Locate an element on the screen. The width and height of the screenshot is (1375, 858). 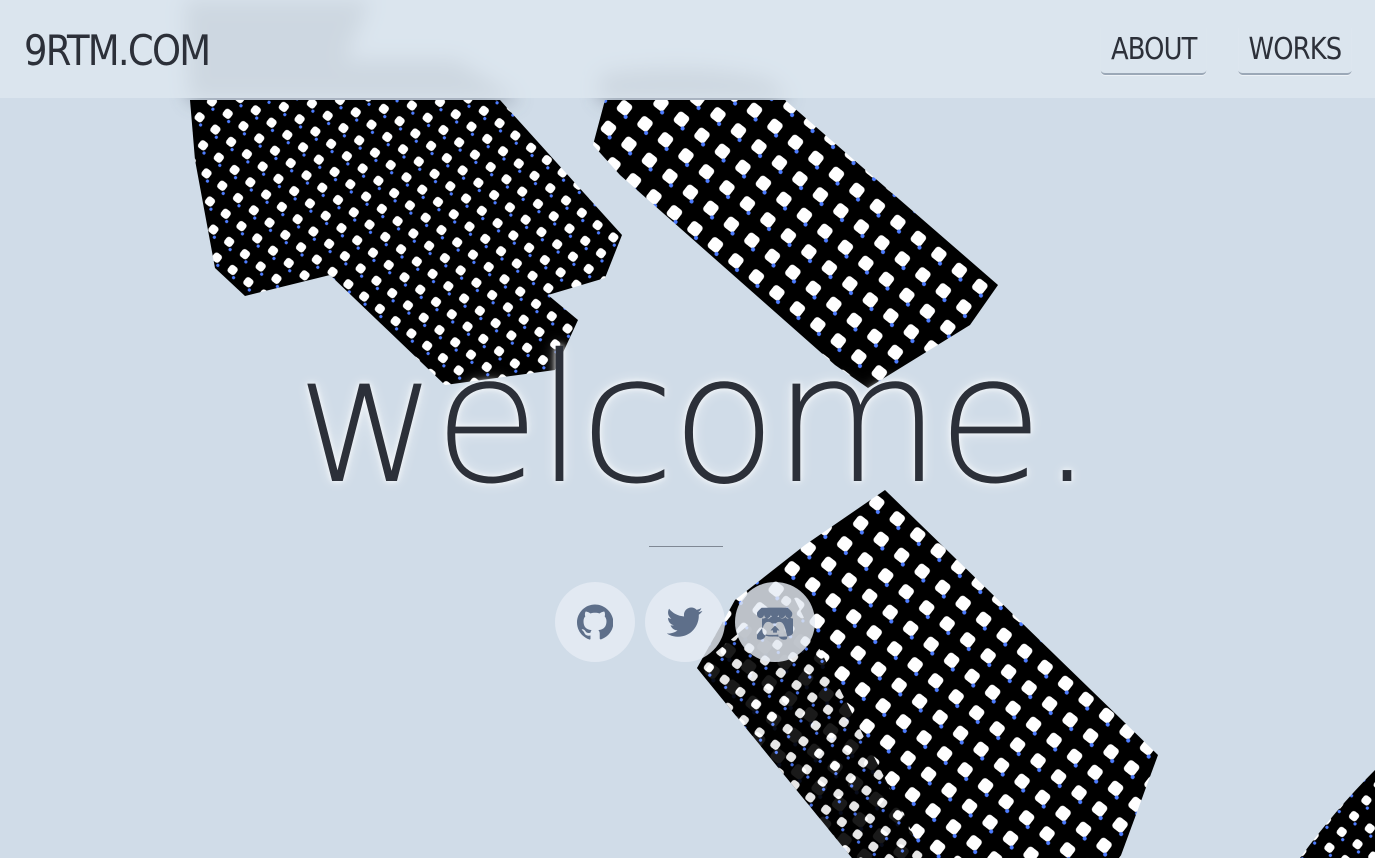
hero-title: welcome. is located at coordinates (695, 419).